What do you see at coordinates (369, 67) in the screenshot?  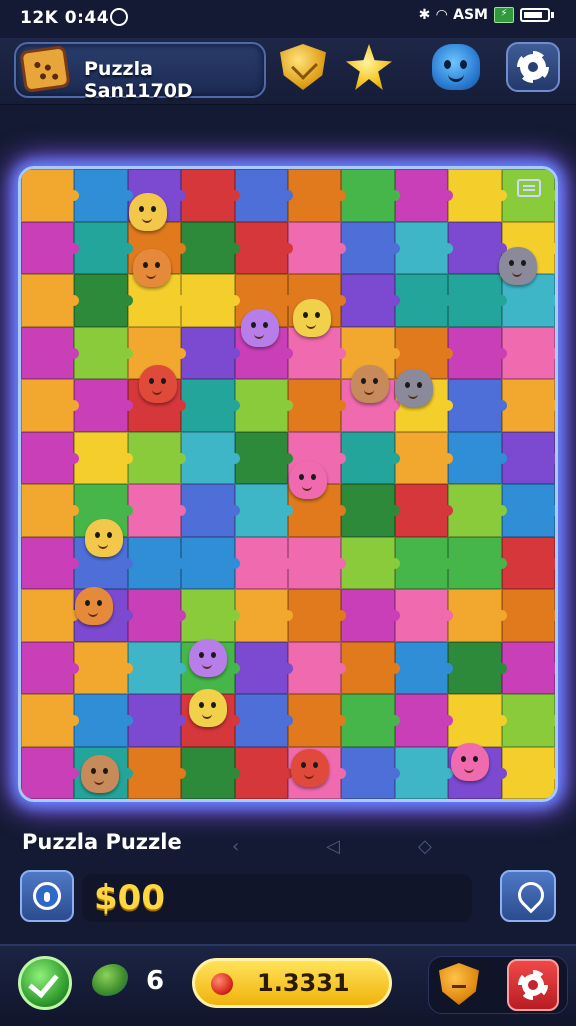 I see `star-icon` at bounding box center [369, 67].